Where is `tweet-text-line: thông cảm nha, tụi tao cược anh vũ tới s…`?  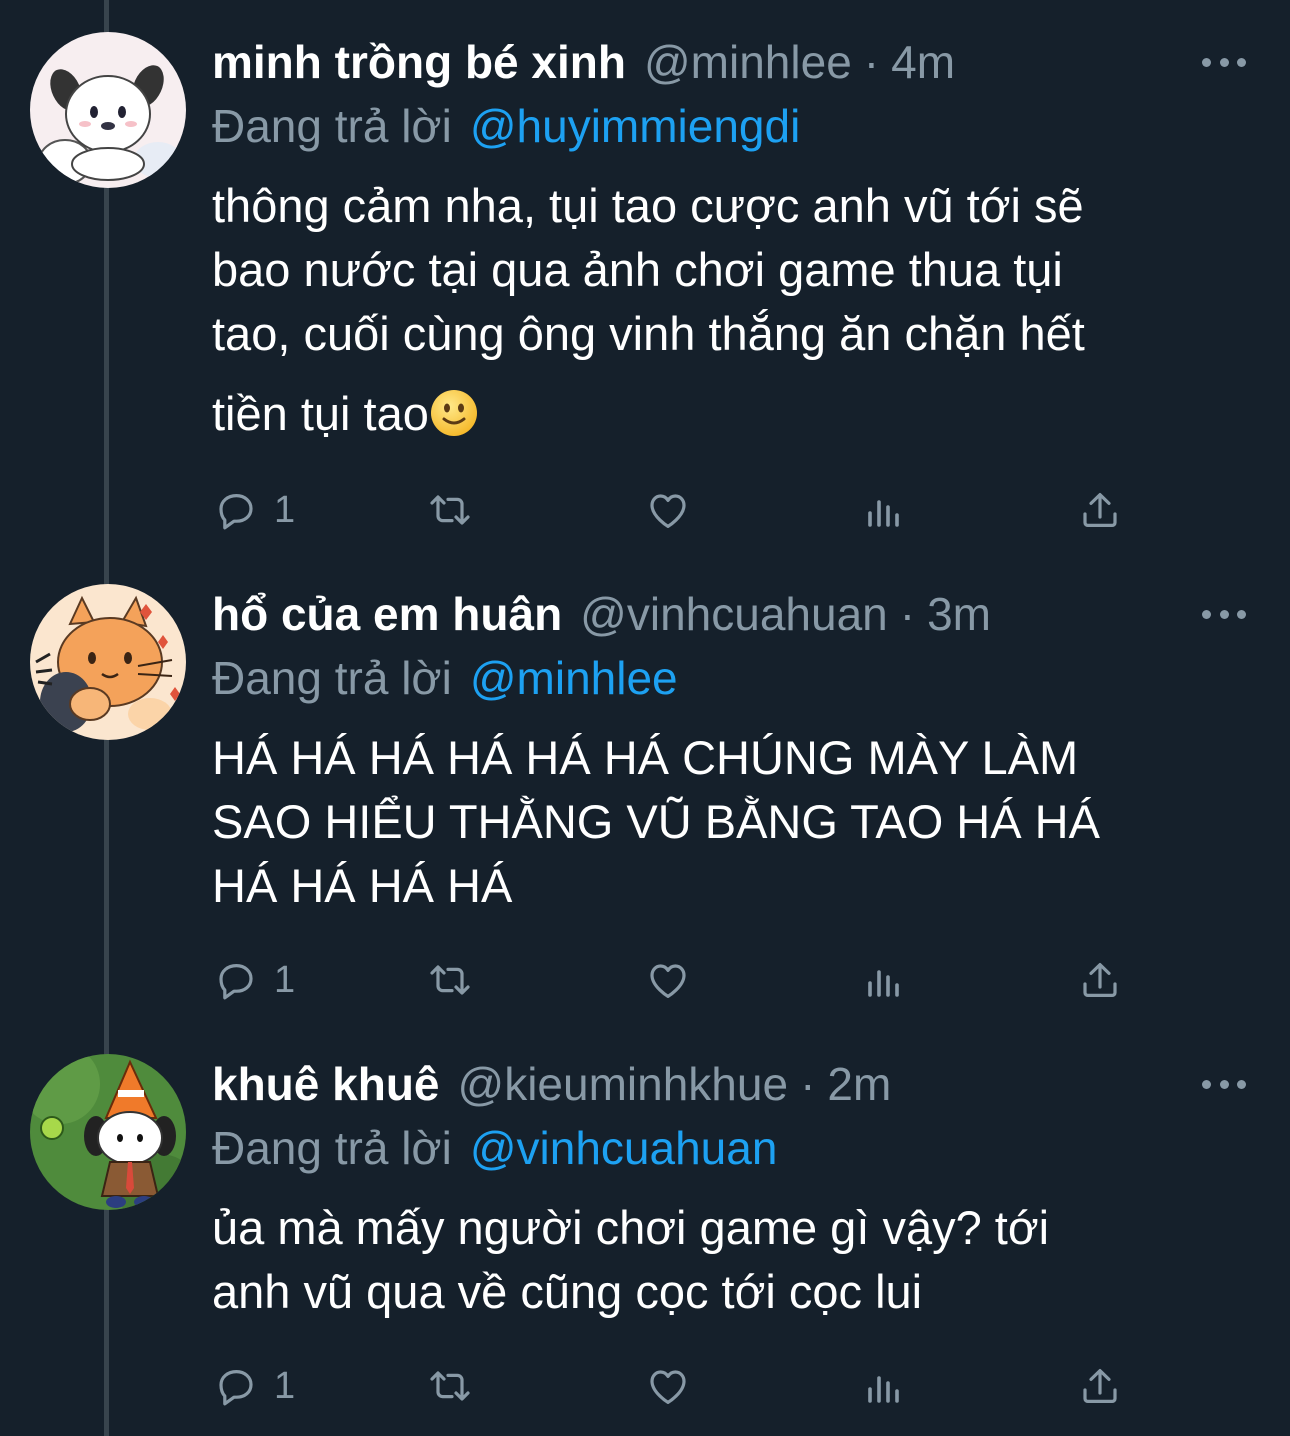 tweet-text-line: thông cảm nha, tụi tao cược anh vũ tới s… is located at coordinates (648, 205).